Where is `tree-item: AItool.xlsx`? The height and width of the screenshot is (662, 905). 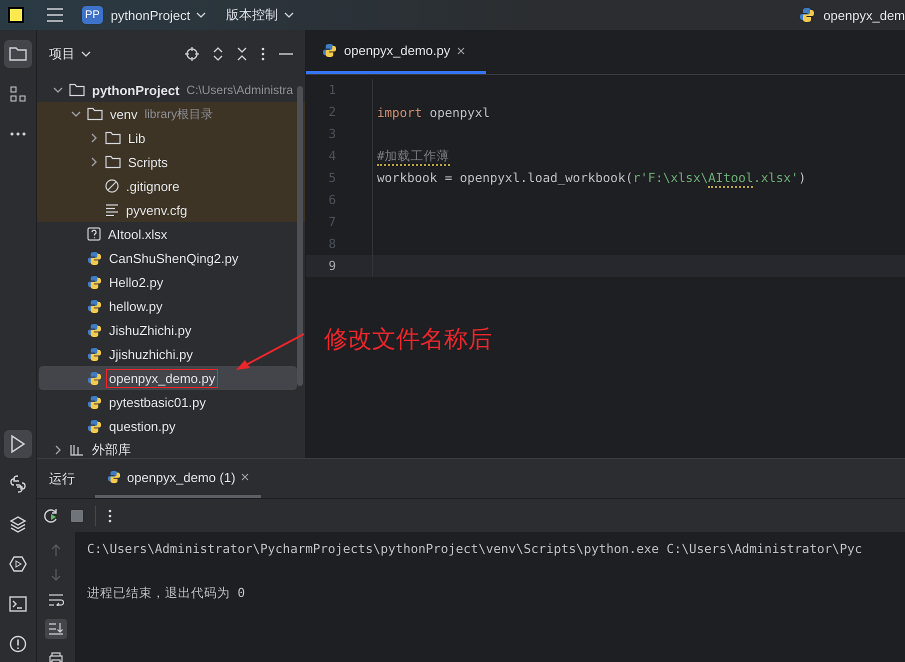
tree-item: AItool.xlsx is located at coordinates (168, 234).